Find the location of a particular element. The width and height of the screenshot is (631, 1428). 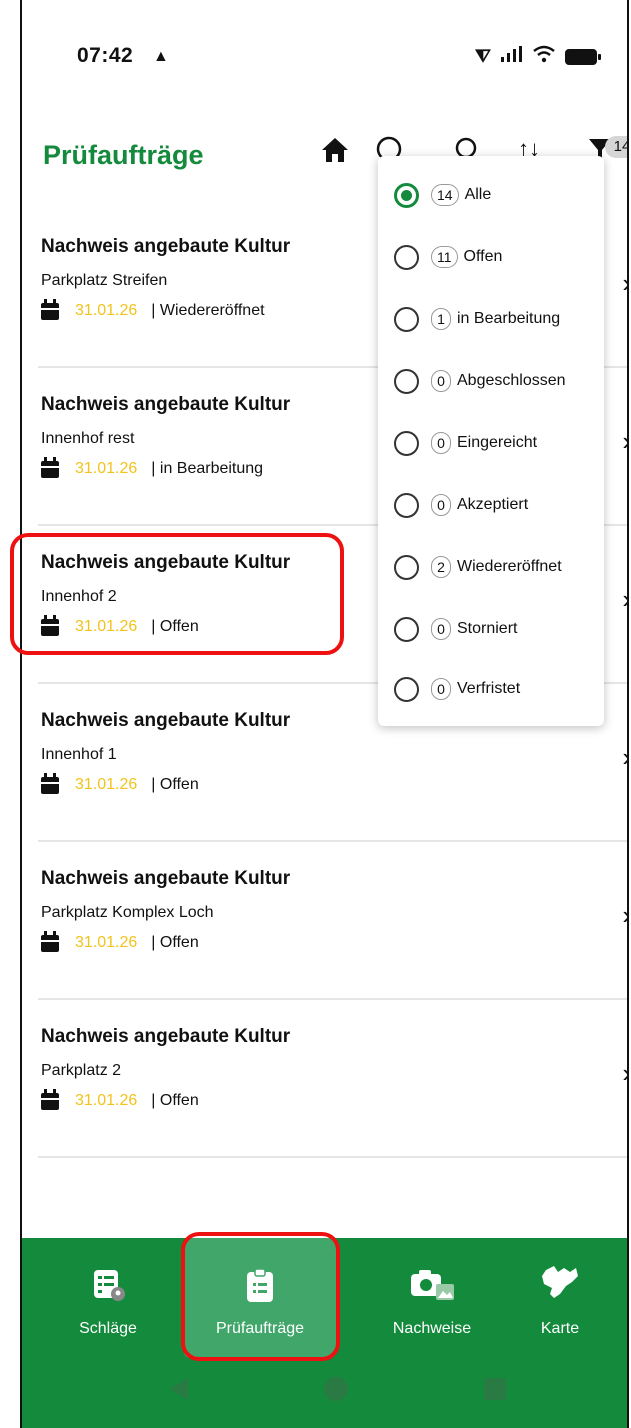

option-count: 11 is located at coordinates (444, 257).